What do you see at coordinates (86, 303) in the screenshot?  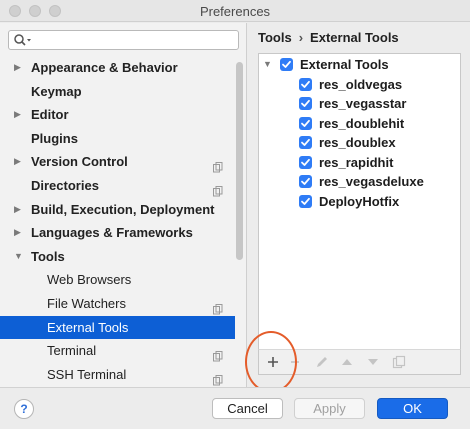 I see `sidebar-item-label: File Watchers` at bounding box center [86, 303].